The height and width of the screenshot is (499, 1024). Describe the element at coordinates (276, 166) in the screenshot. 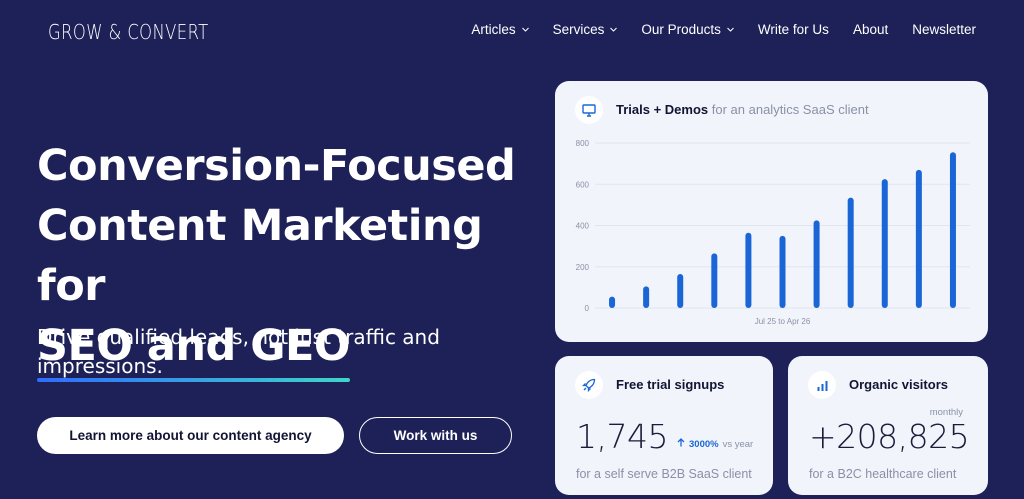

I see `hero-title-line1: Conversion-Focused` at that location.